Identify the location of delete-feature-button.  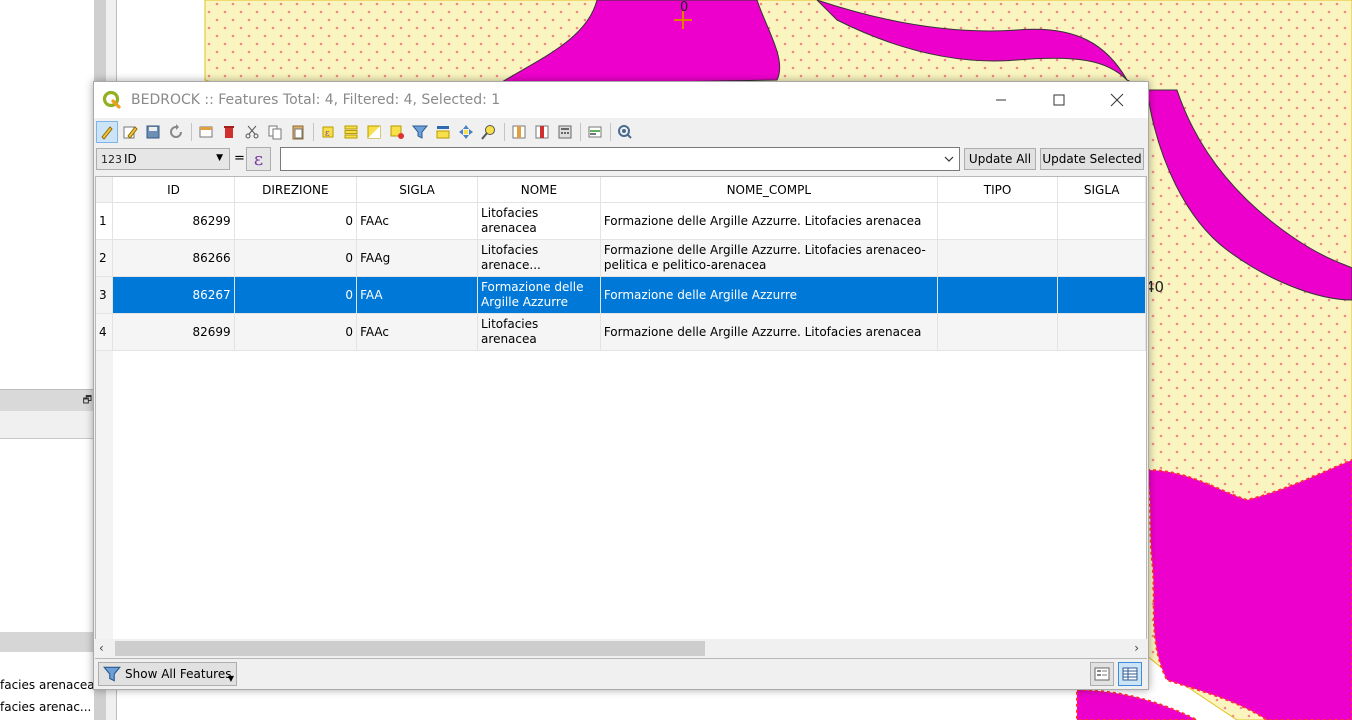
(229, 132).